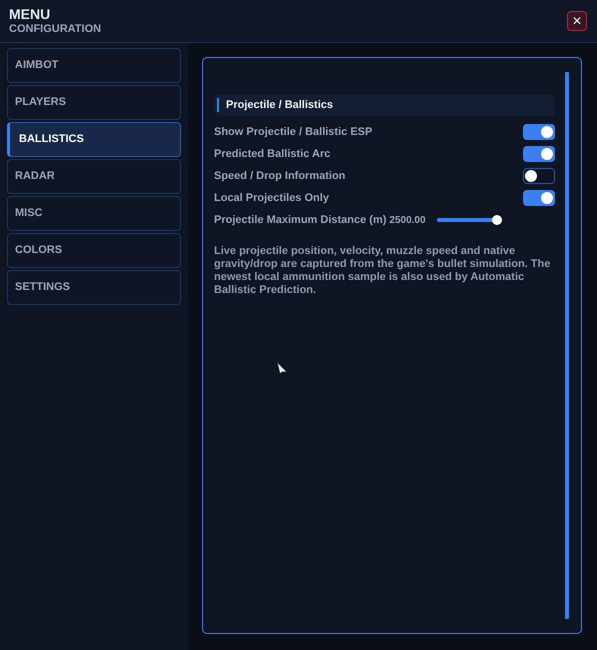 Image resolution: width=597 pixels, height=650 pixels. Describe the element at coordinates (94, 176) in the screenshot. I see `sidebar-tab: RADAR` at that location.